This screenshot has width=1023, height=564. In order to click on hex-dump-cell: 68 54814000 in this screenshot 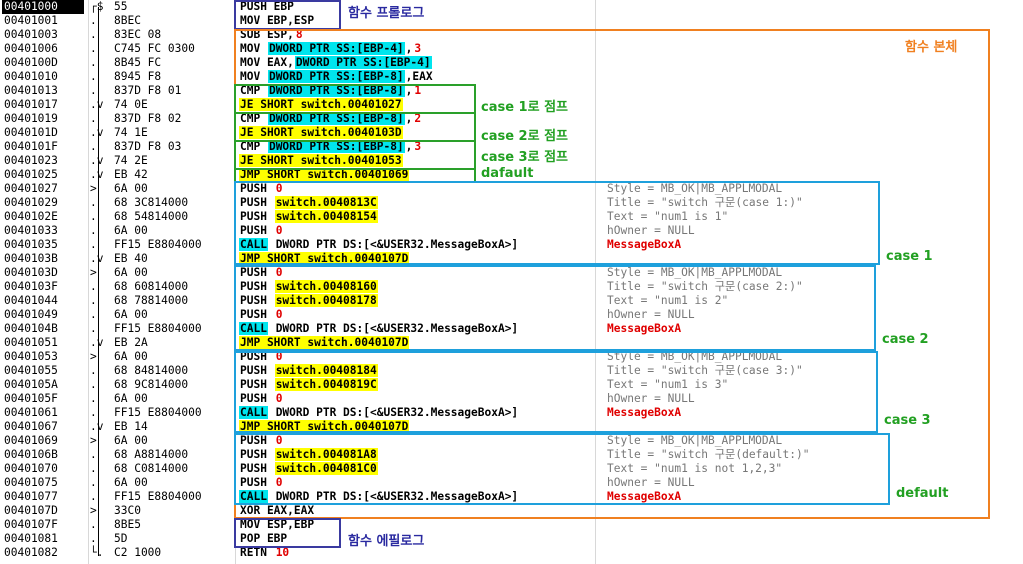, I will do `click(151, 216)`.